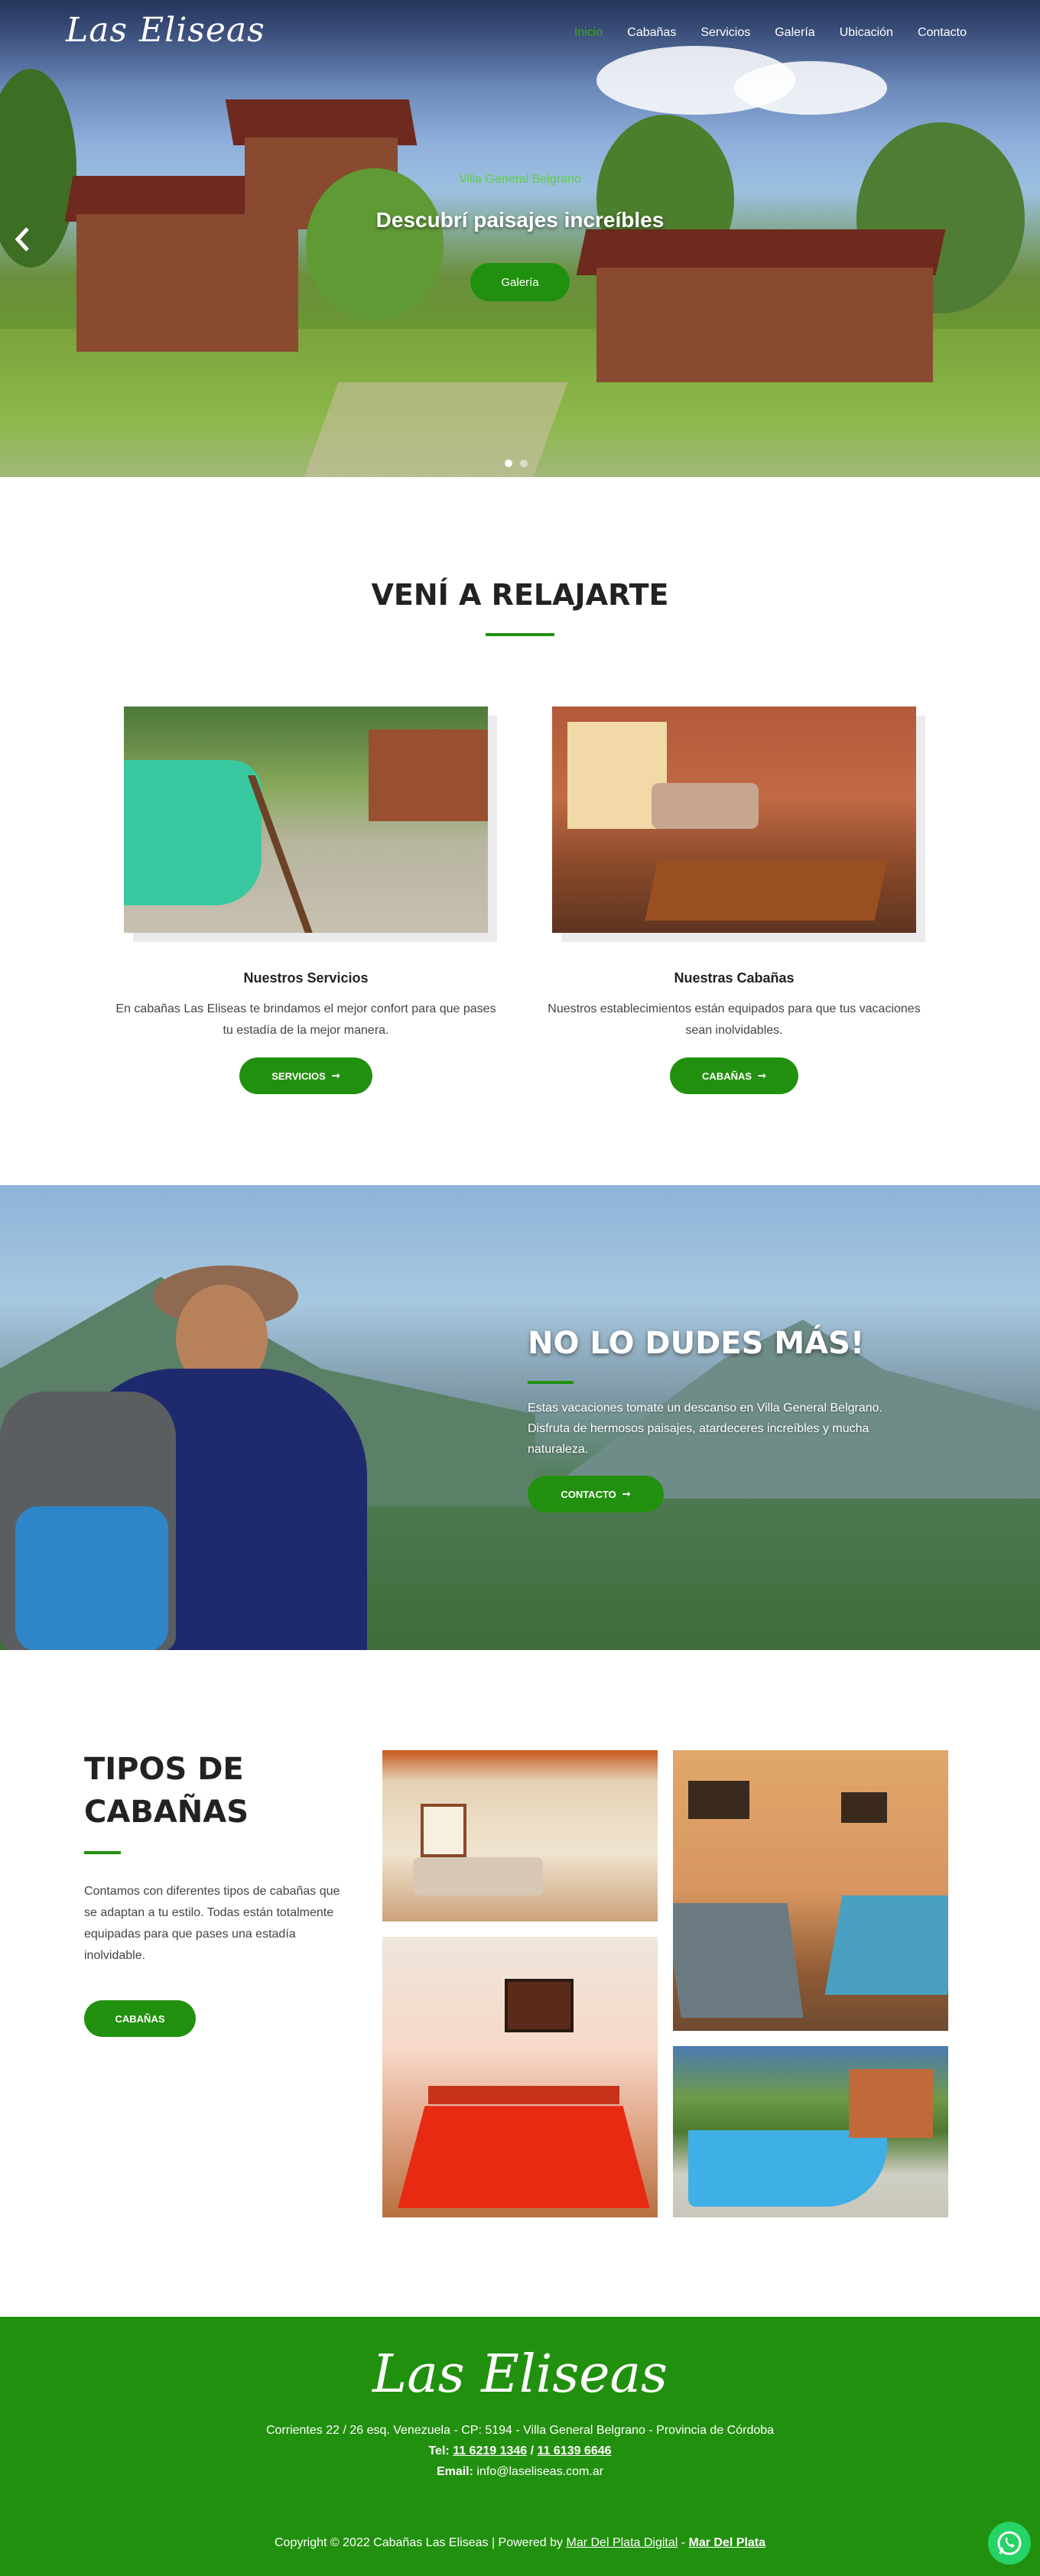 The image size is (1040, 2576). I want to click on pool-photo, so click(810, 2131).